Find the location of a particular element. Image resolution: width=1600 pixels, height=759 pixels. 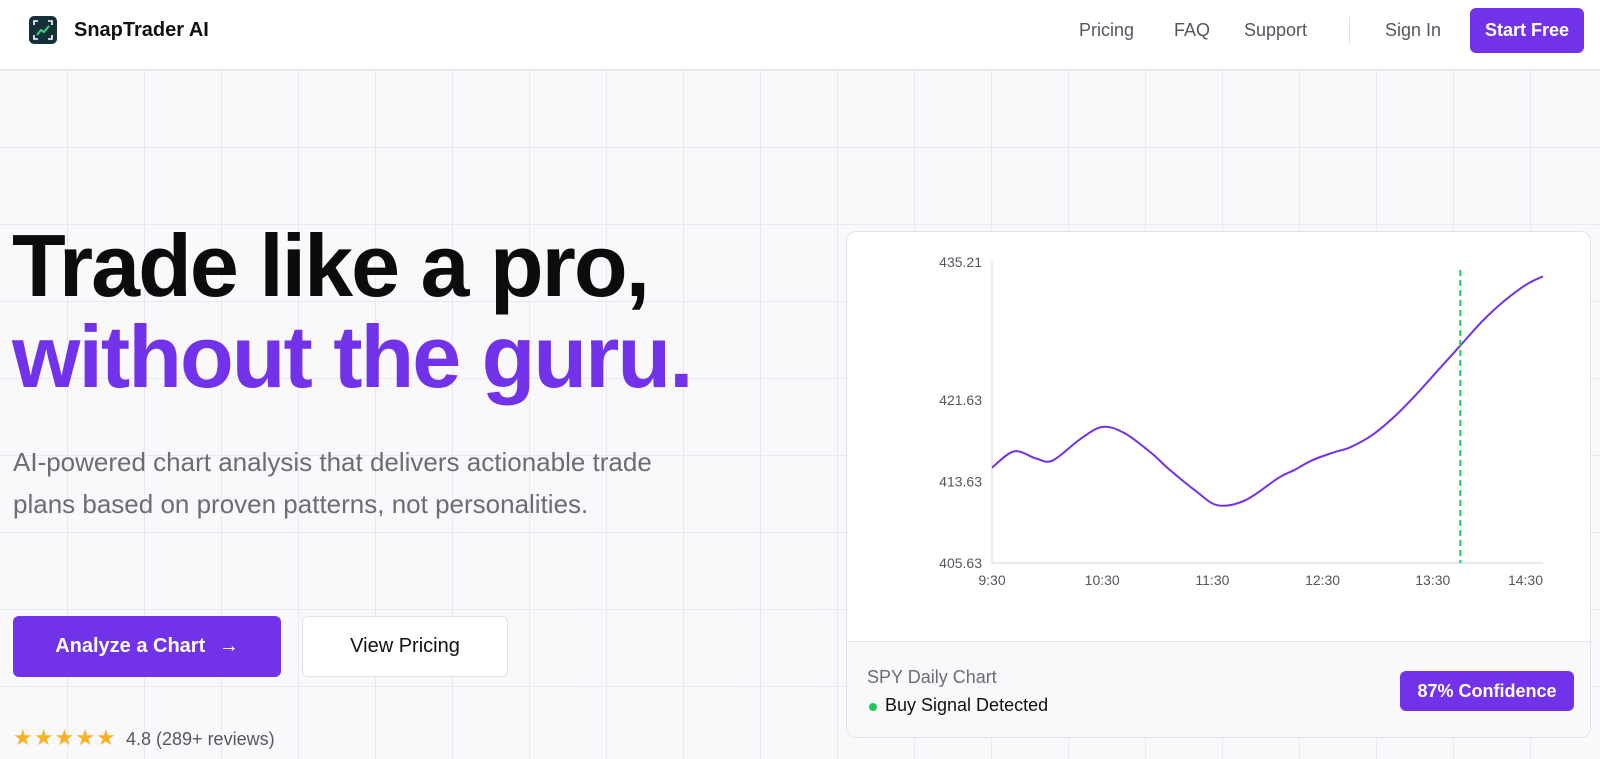

start-free-button: Start Free is located at coordinates (1527, 30).